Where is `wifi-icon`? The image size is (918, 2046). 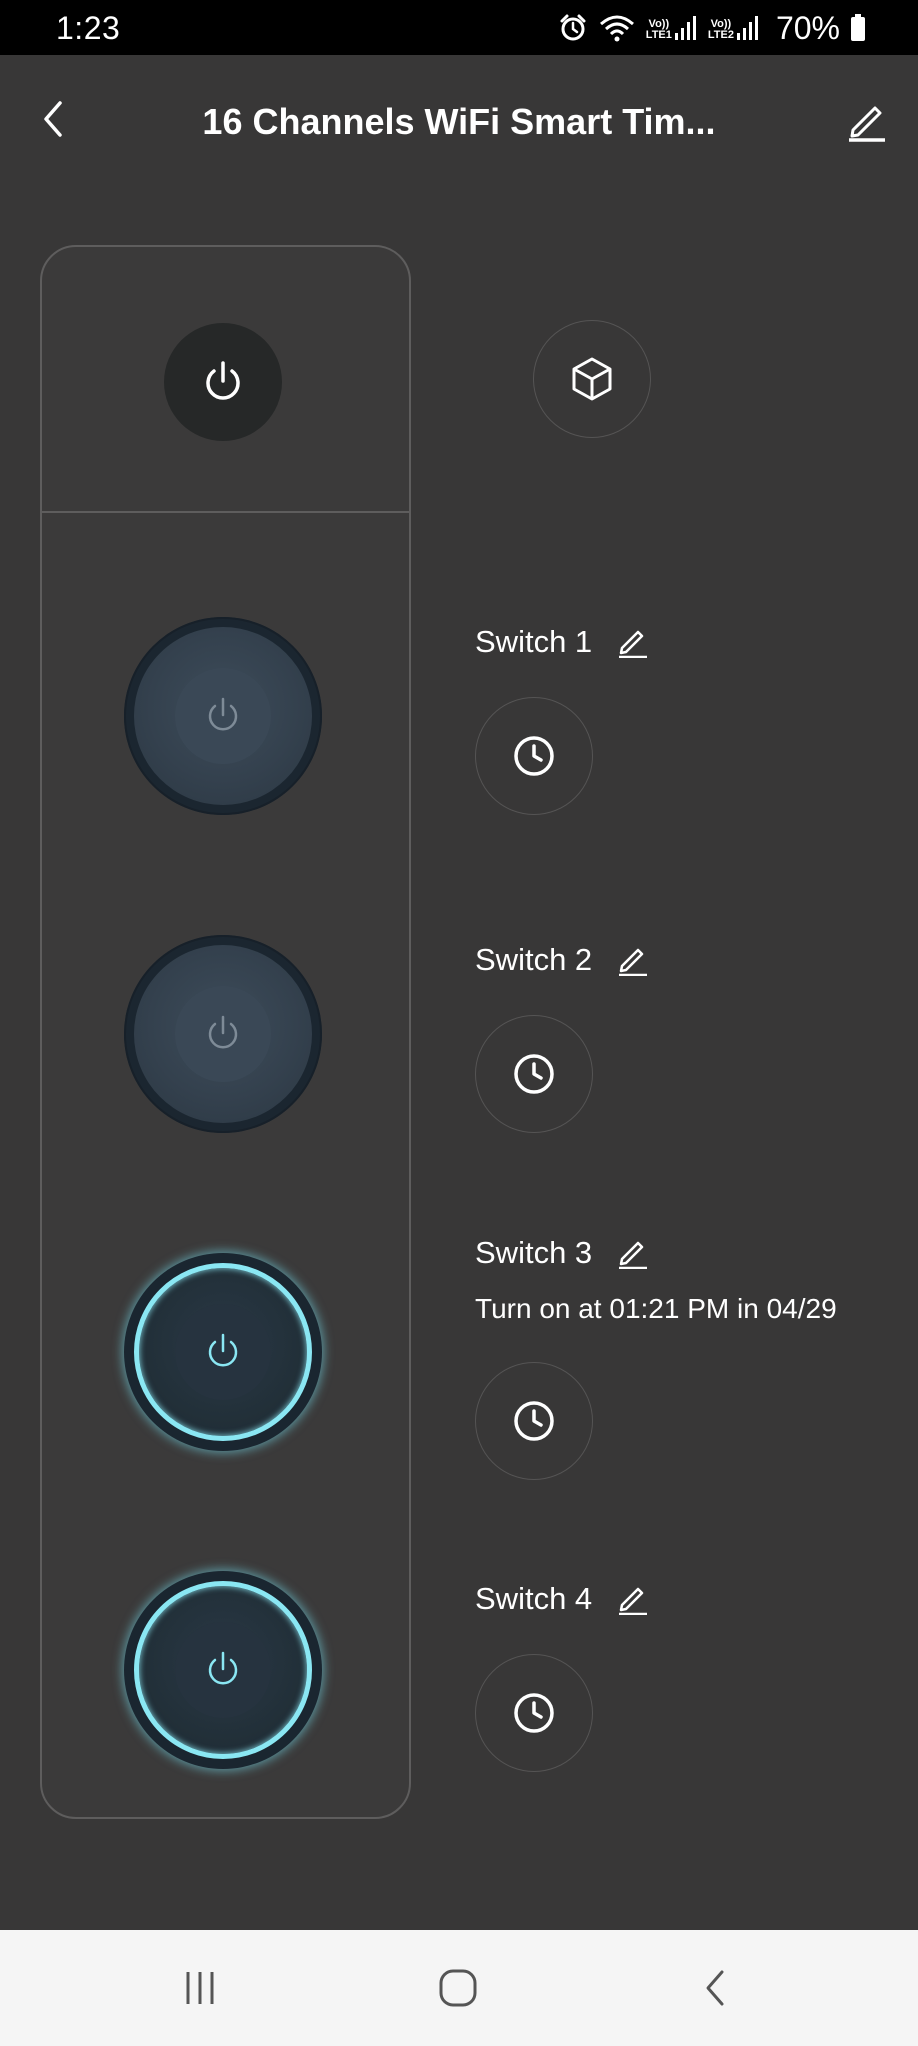
wifi-icon is located at coordinates (617, 28).